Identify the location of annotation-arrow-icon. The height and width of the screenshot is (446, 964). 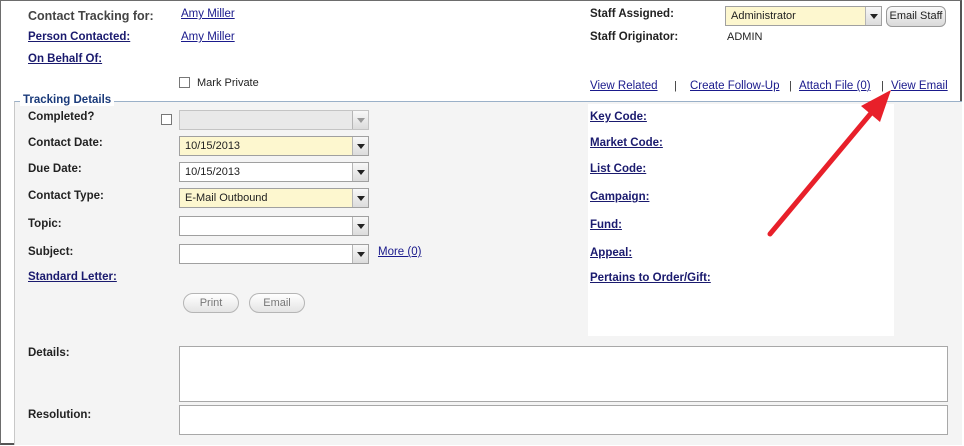
(829, 163).